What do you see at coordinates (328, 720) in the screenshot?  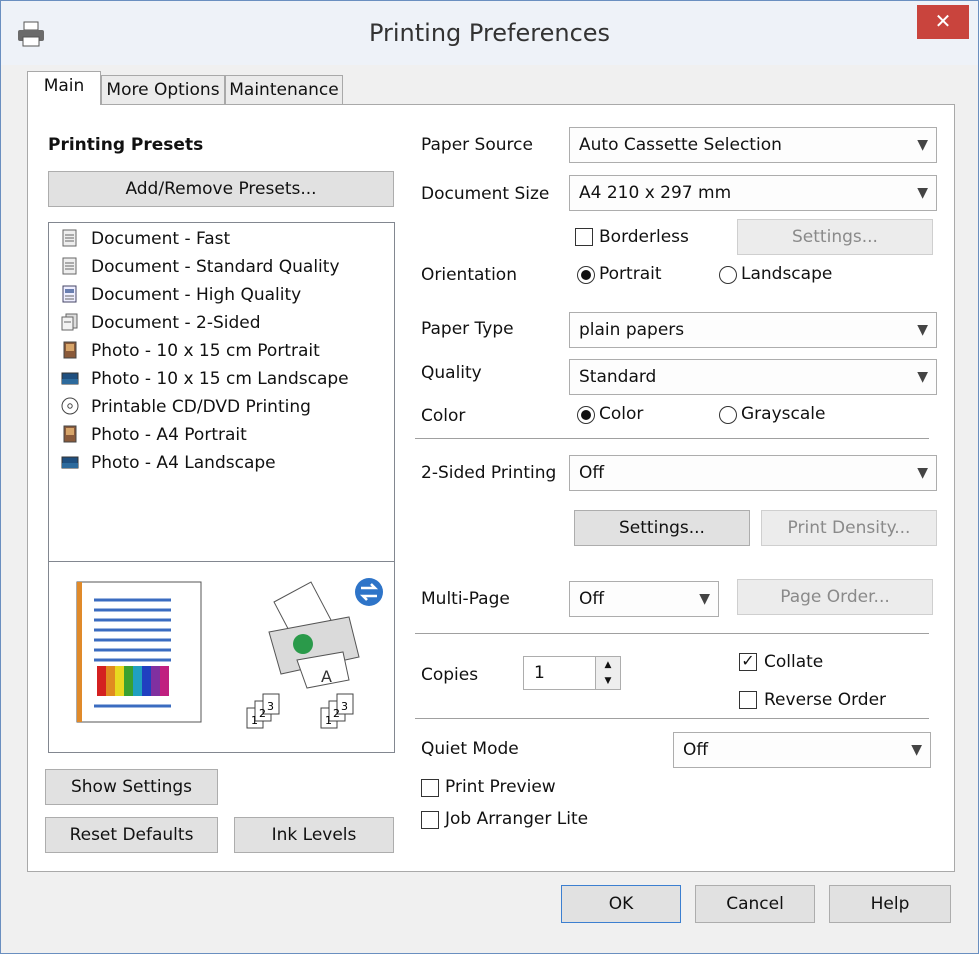 I see `page-digit: 1` at bounding box center [328, 720].